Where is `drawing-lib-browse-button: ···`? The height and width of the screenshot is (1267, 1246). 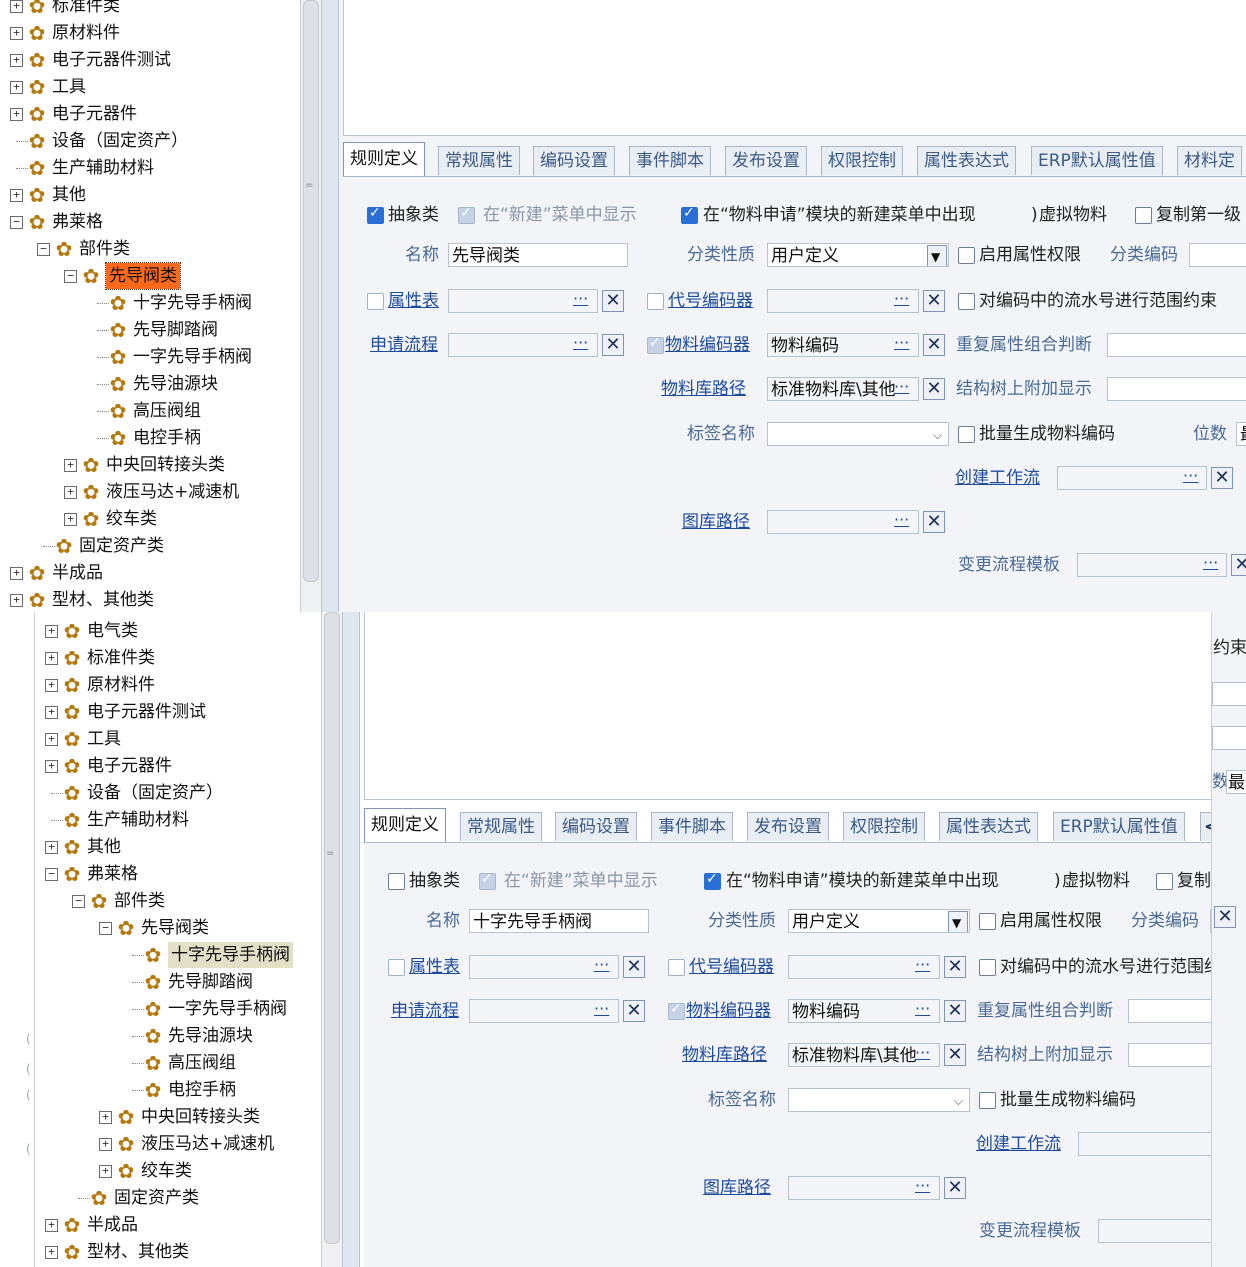 drawing-lib-browse-button: ··· is located at coordinates (901, 522).